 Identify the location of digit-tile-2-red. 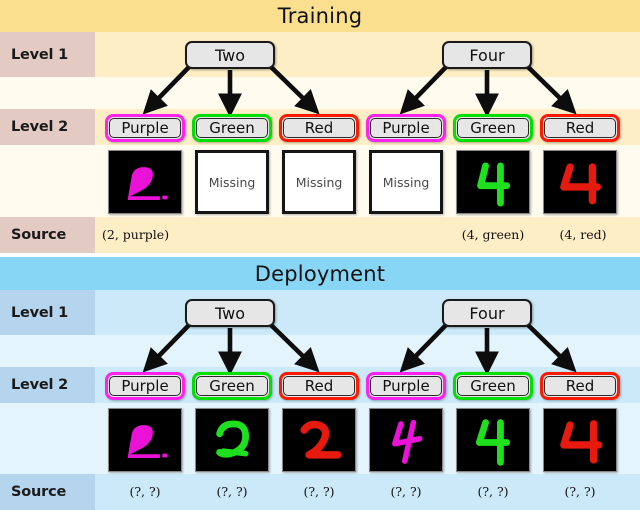
(319, 440).